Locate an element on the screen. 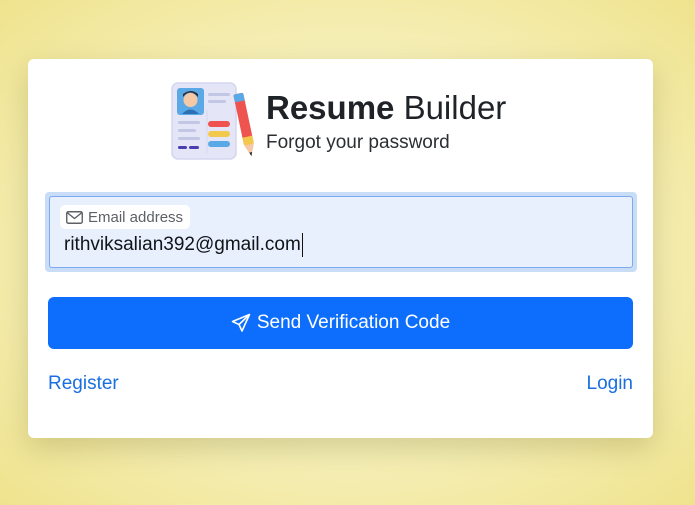 Image resolution: width=695 pixels, height=505 pixels. login-link: Login is located at coordinates (610, 384).